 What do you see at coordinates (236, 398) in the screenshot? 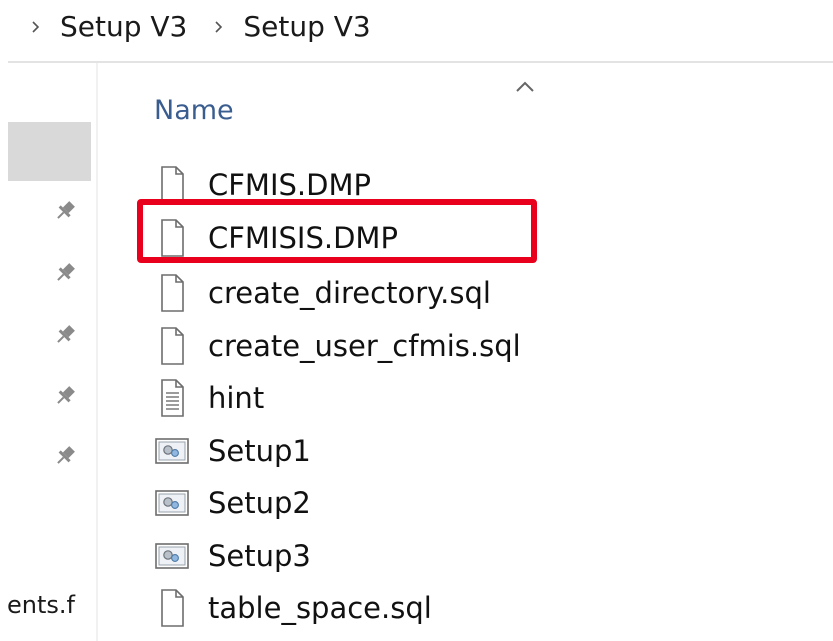
I see `file-name: hint` at bounding box center [236, 398].